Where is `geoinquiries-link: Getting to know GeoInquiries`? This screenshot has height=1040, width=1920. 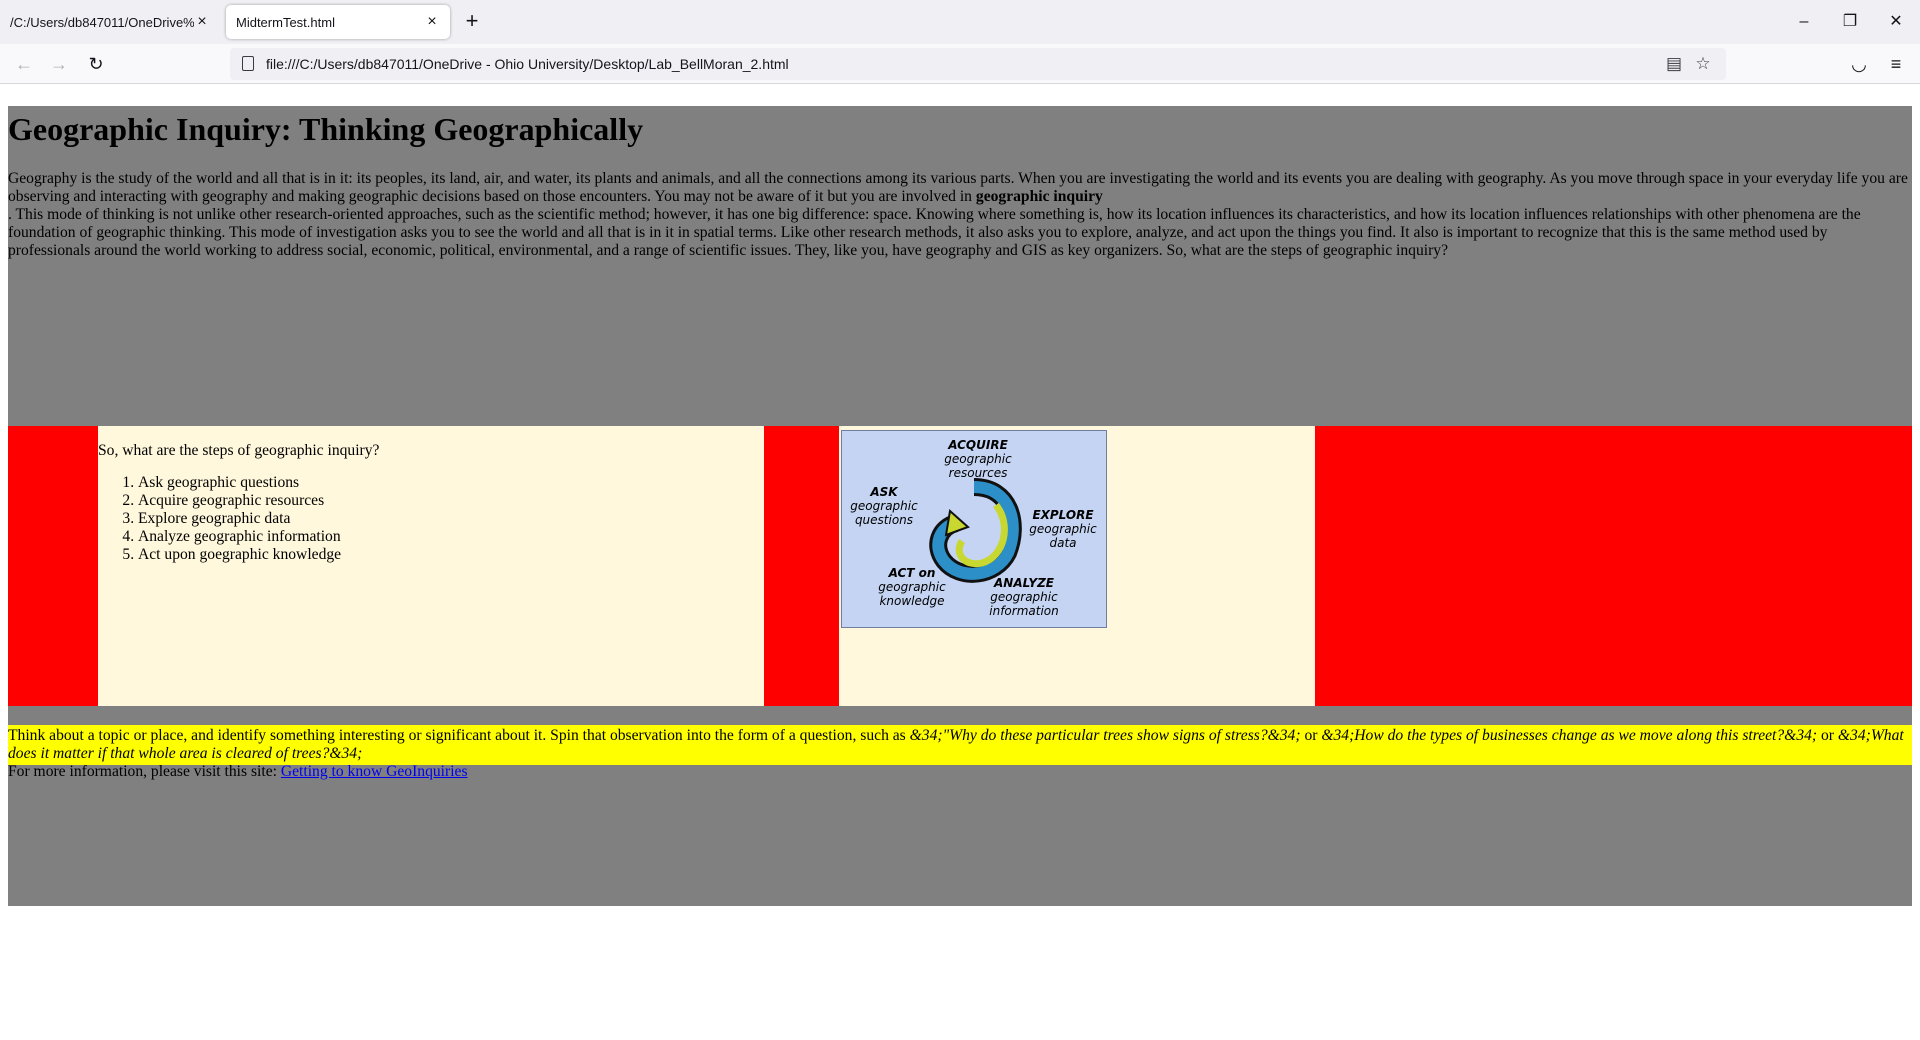
geoinquiries-link: Getting to know GeoInquiries is located at coordinates (374, 771).